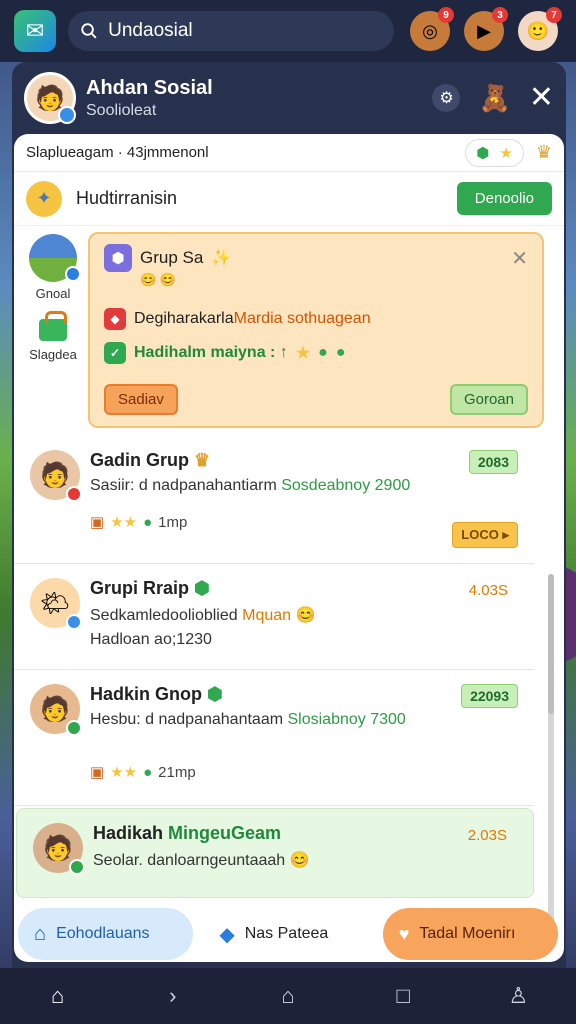 This screenshot has height=1024, width=576. I want to click on profile-icon: ♙, so click(518, 996).